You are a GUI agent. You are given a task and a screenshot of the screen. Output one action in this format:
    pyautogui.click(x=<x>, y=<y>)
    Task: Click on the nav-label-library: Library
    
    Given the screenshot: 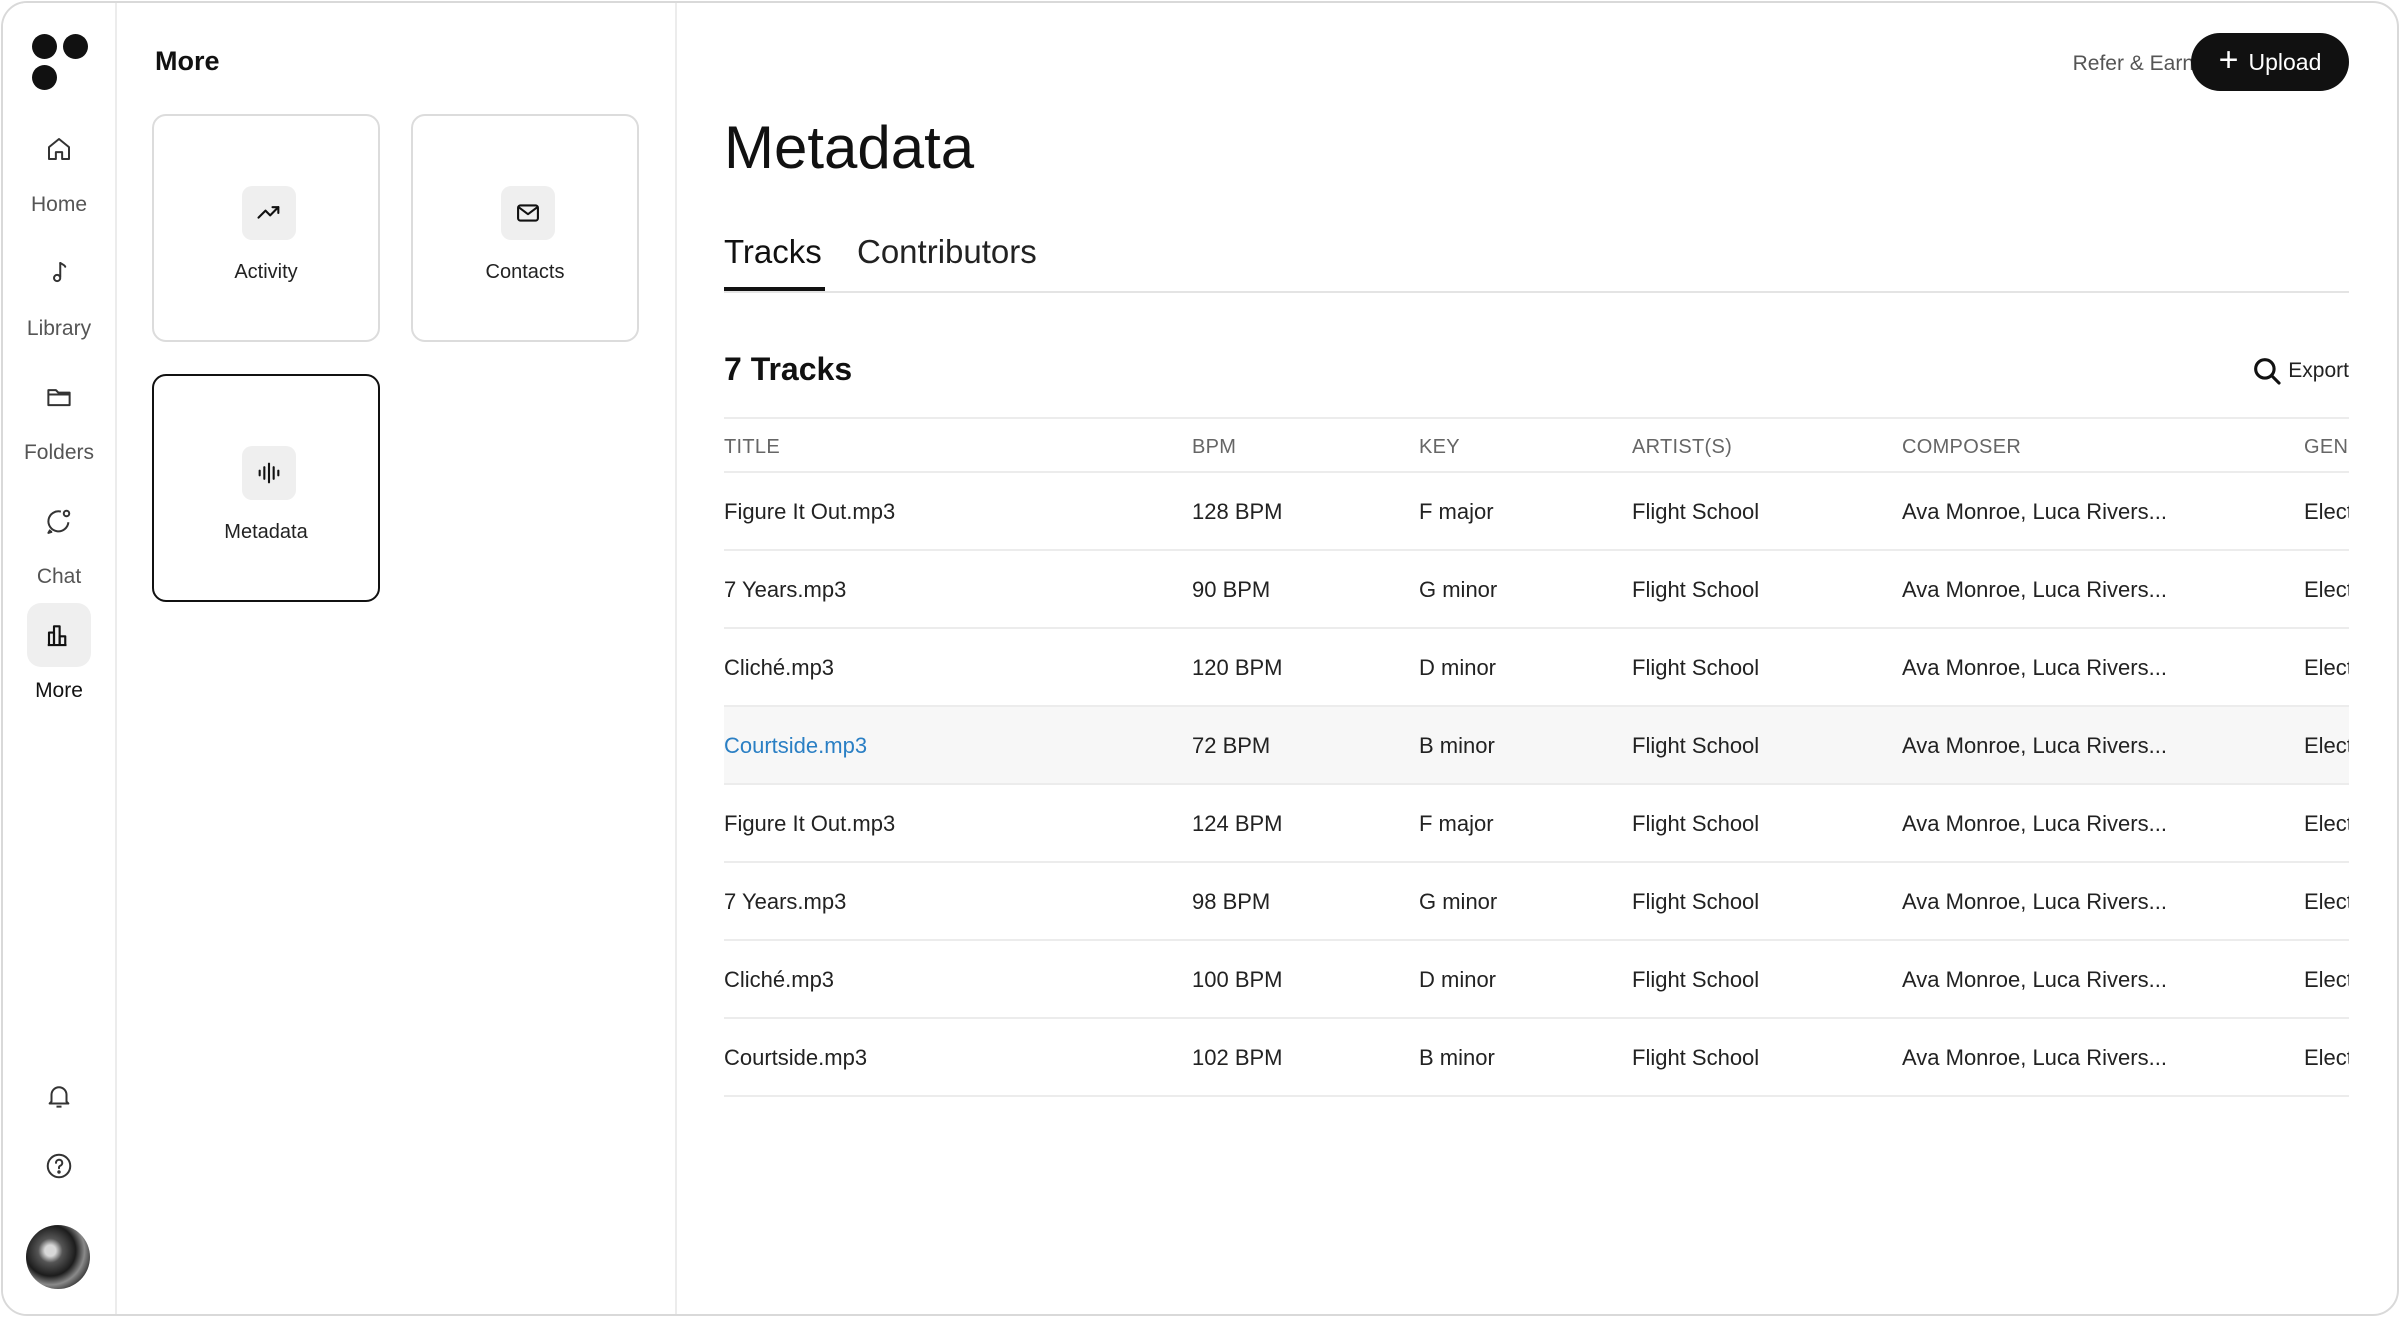 What is the action you would take?
    pyautogui.click(x=59, y=328)
    